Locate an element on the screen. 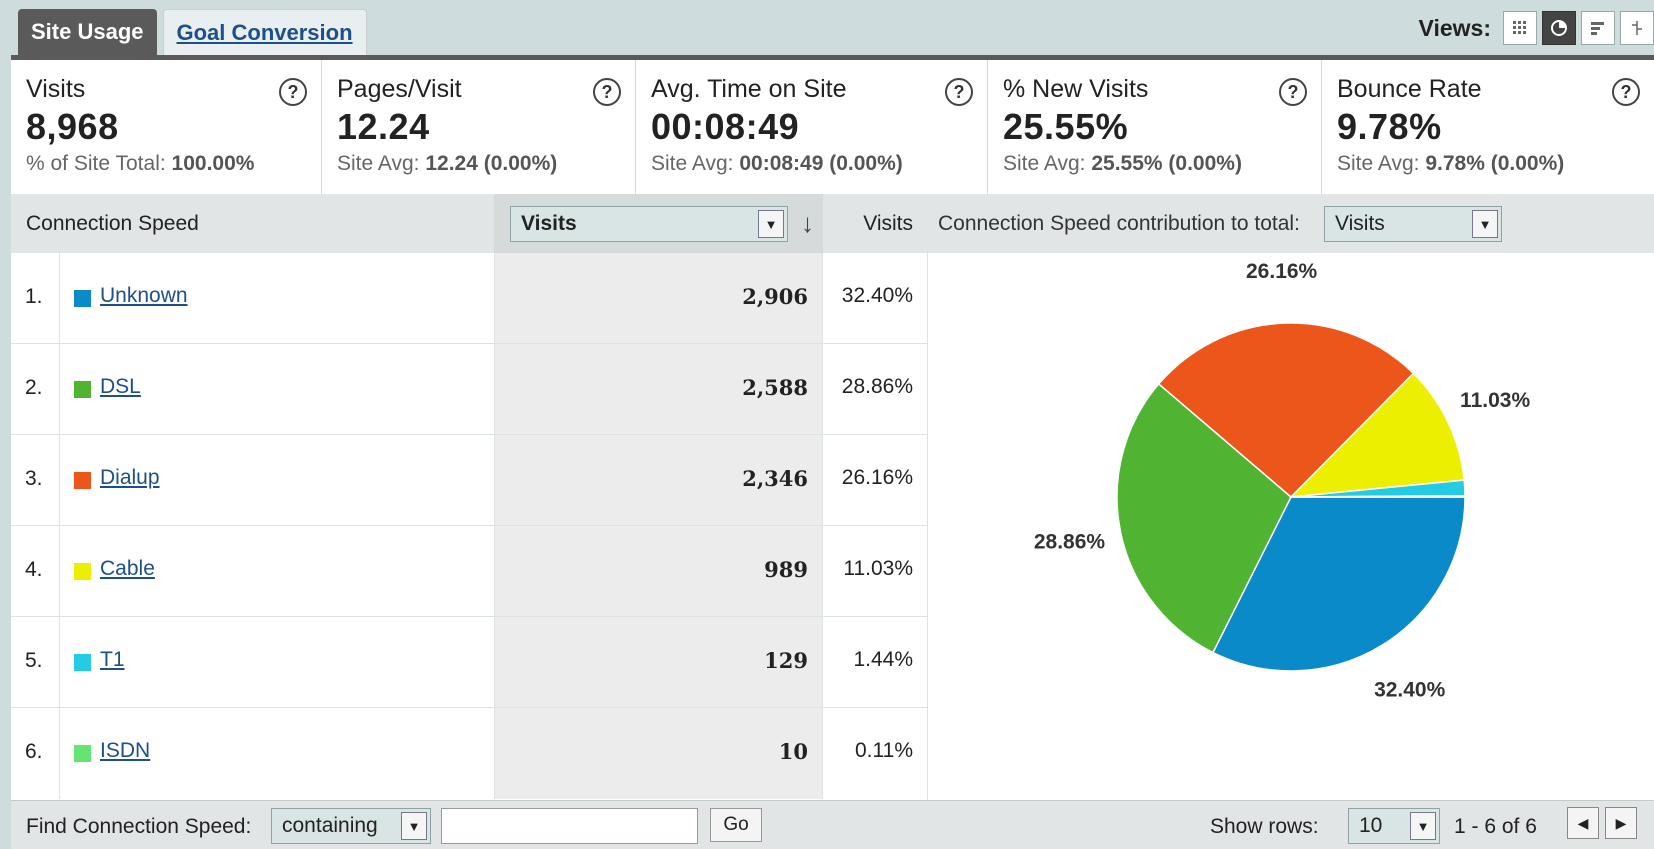  row-index: 1. is located at coordinates (34, 296).